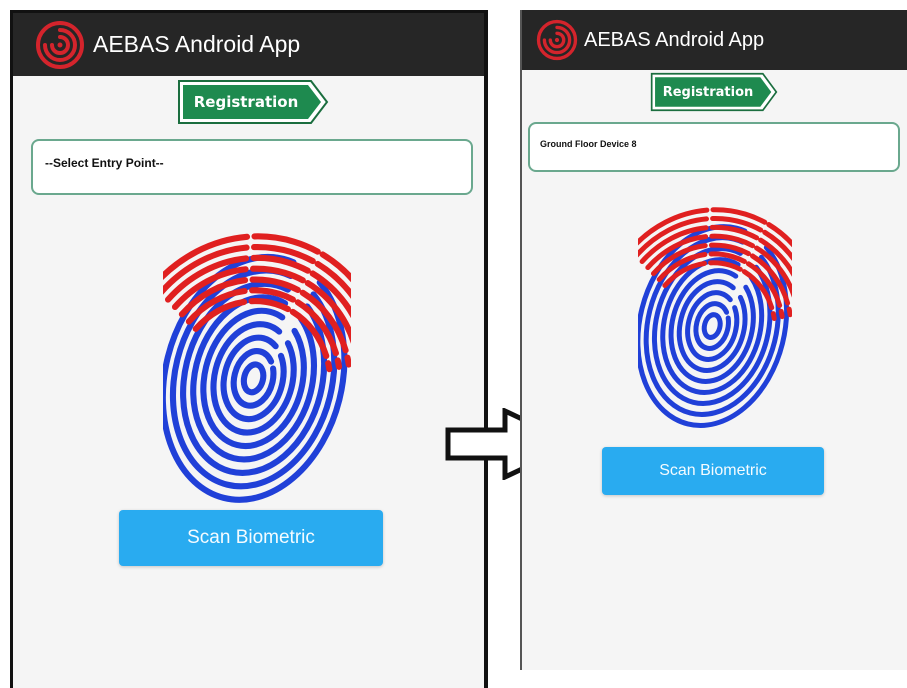  What do you see at coordinates (588, 144) in the screenshot?
I see `entry-point-value: Ground Floor Device 8` at bounding box center [588, 144].